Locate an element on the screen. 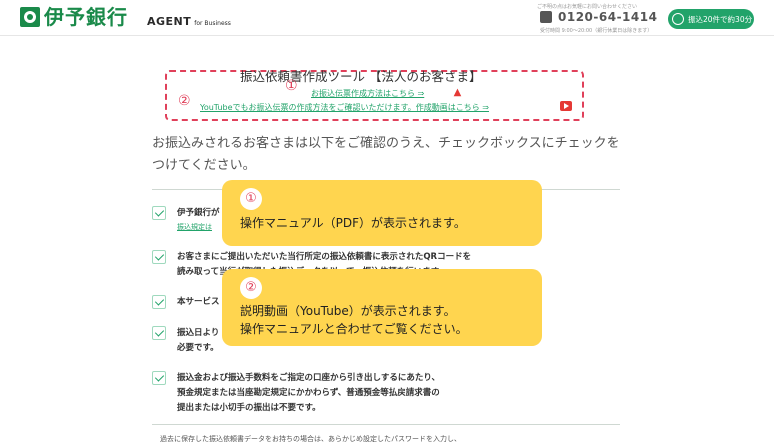 This screenshot has height=446, width=774. pdf-icon: ▲ is located at coordinates (457, 92).